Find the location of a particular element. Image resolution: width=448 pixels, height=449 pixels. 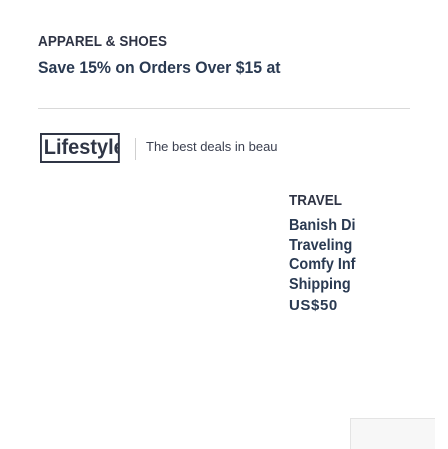

promo-headline: Save 15% on Orders Over $15 at is located at coordinates (159, 68).